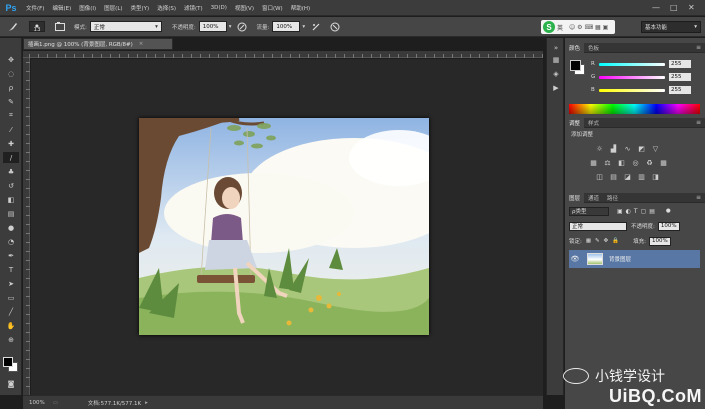 The image size is (705, 409). What do you see at coordinates (613, 148) in the screenshot?
I see `levels-icon: ▟` at bounding box center [613, 148].